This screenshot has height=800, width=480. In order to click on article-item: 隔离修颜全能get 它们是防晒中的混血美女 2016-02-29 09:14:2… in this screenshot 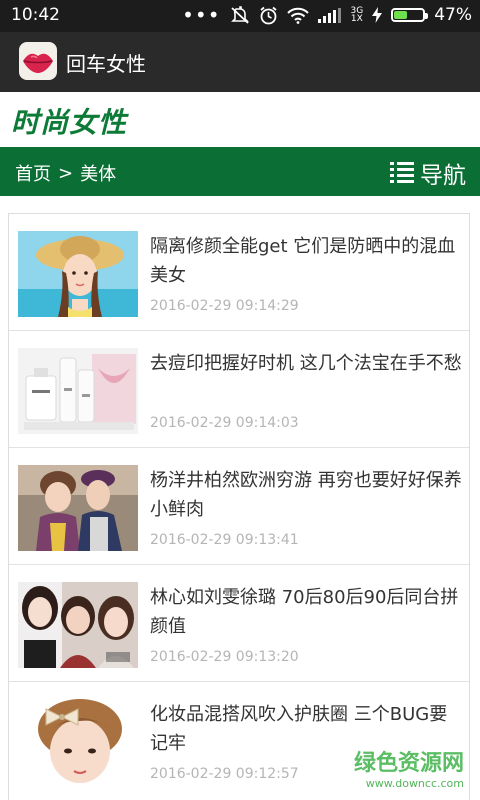, I will do `click(239, 272)`.